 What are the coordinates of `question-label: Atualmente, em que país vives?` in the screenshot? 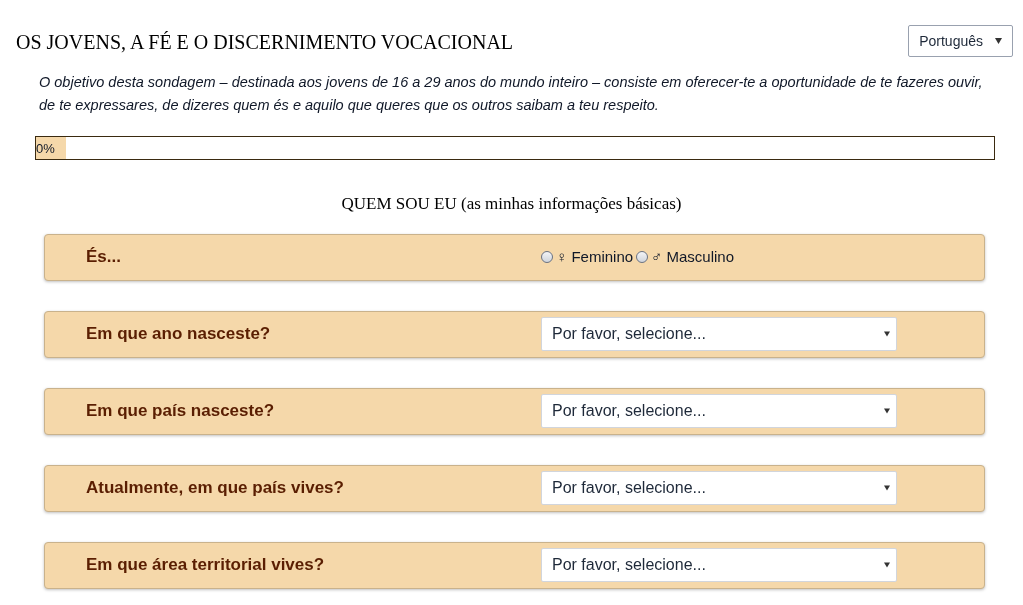 It's located at (215, 488).